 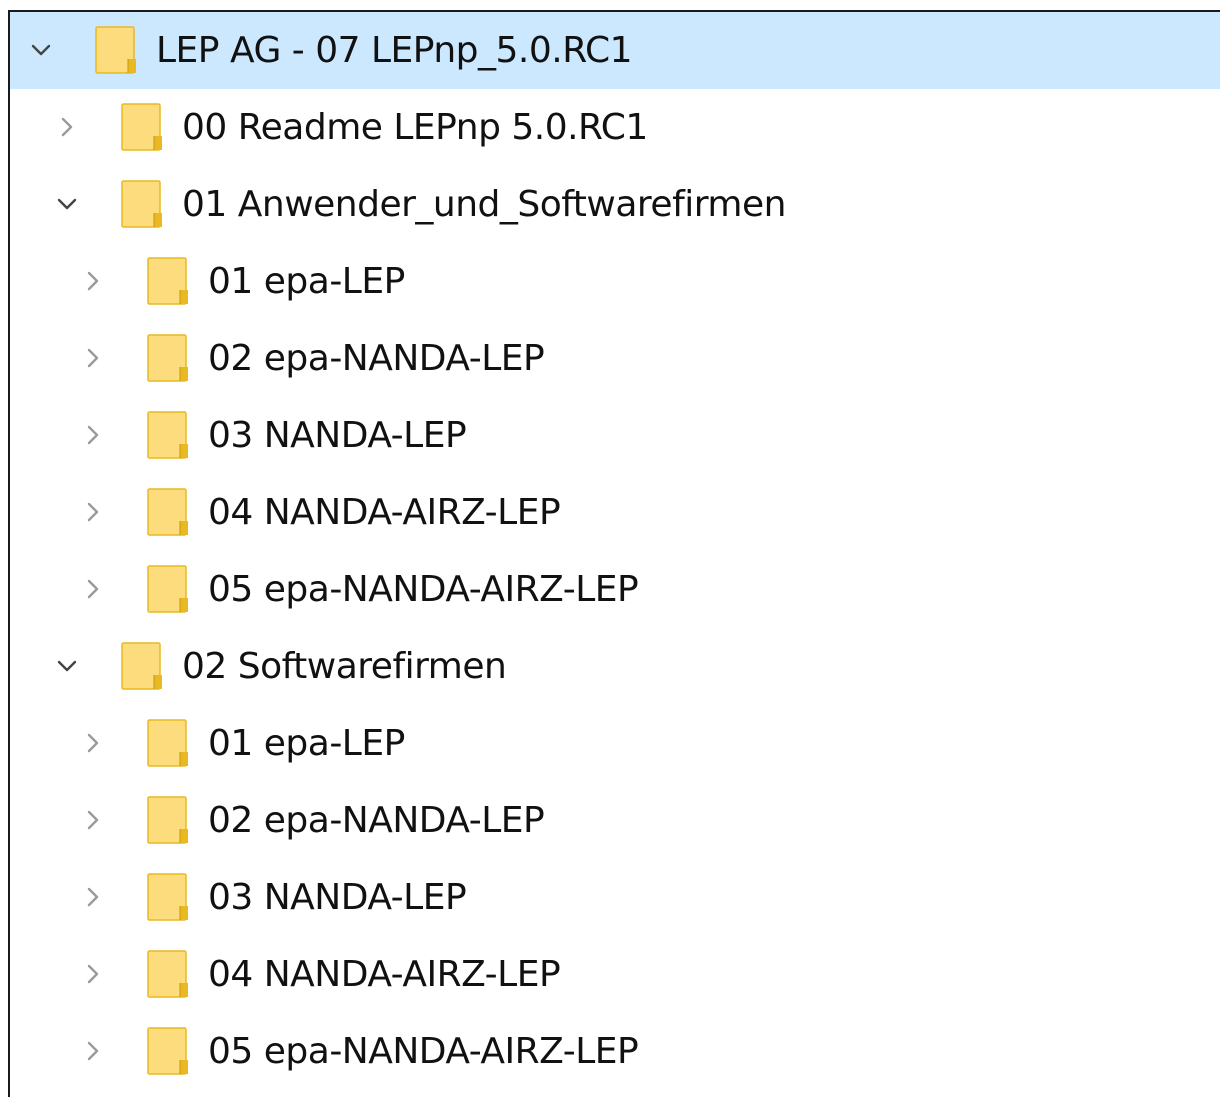 What do you see at coordinates (394, 50) in the screenshot?
I see `folder-name: LEP AG - 07 LEPnp_5.0.RC1` at bounding box center [394, 50].